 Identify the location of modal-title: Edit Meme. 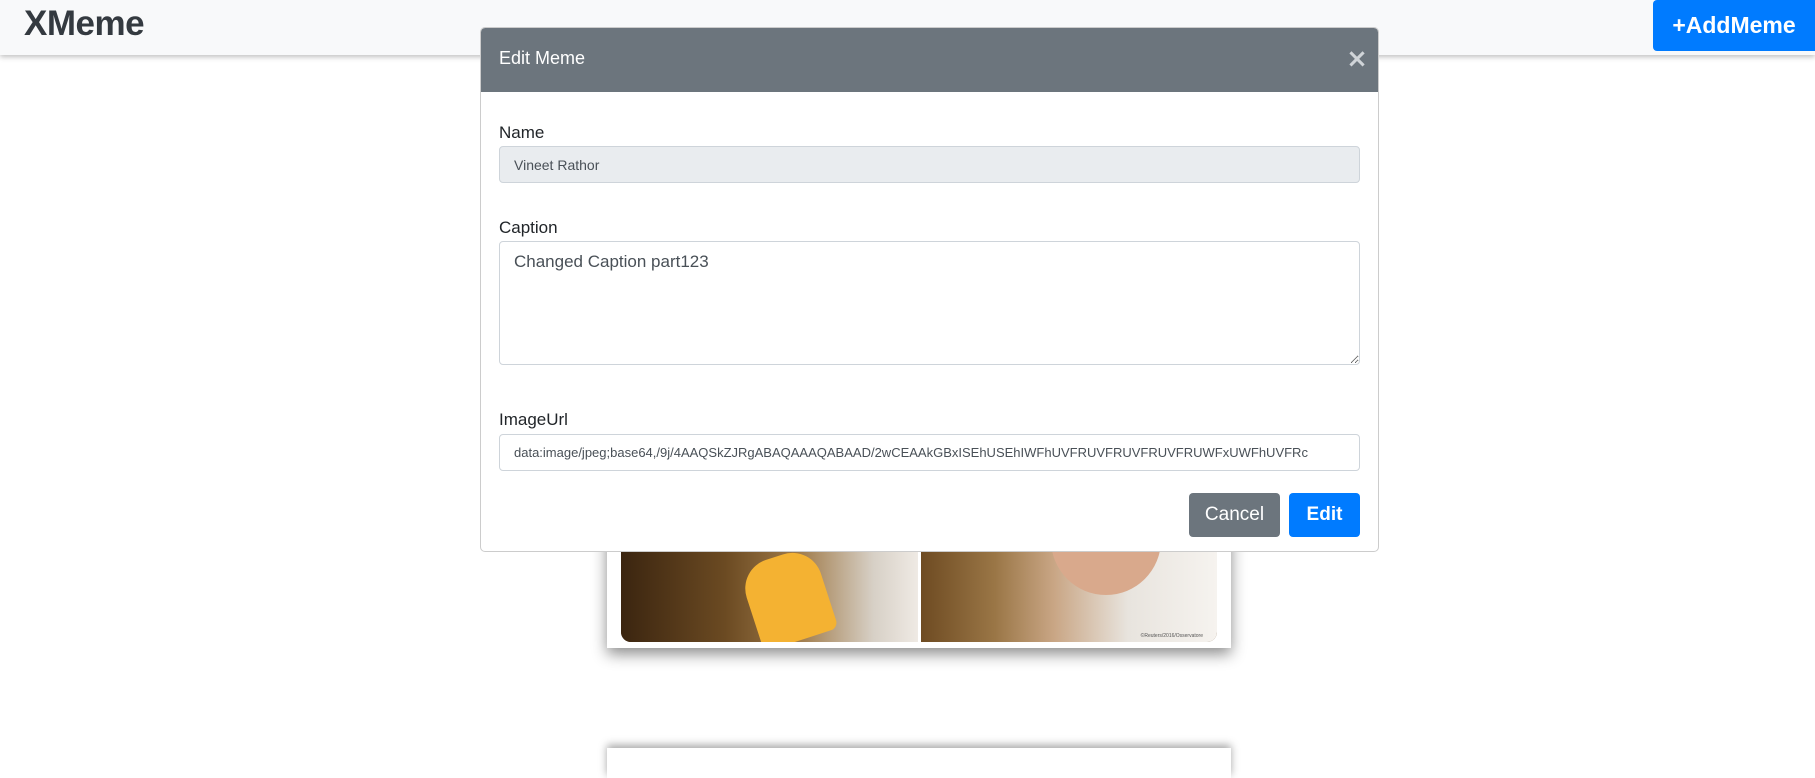
(542, 58).